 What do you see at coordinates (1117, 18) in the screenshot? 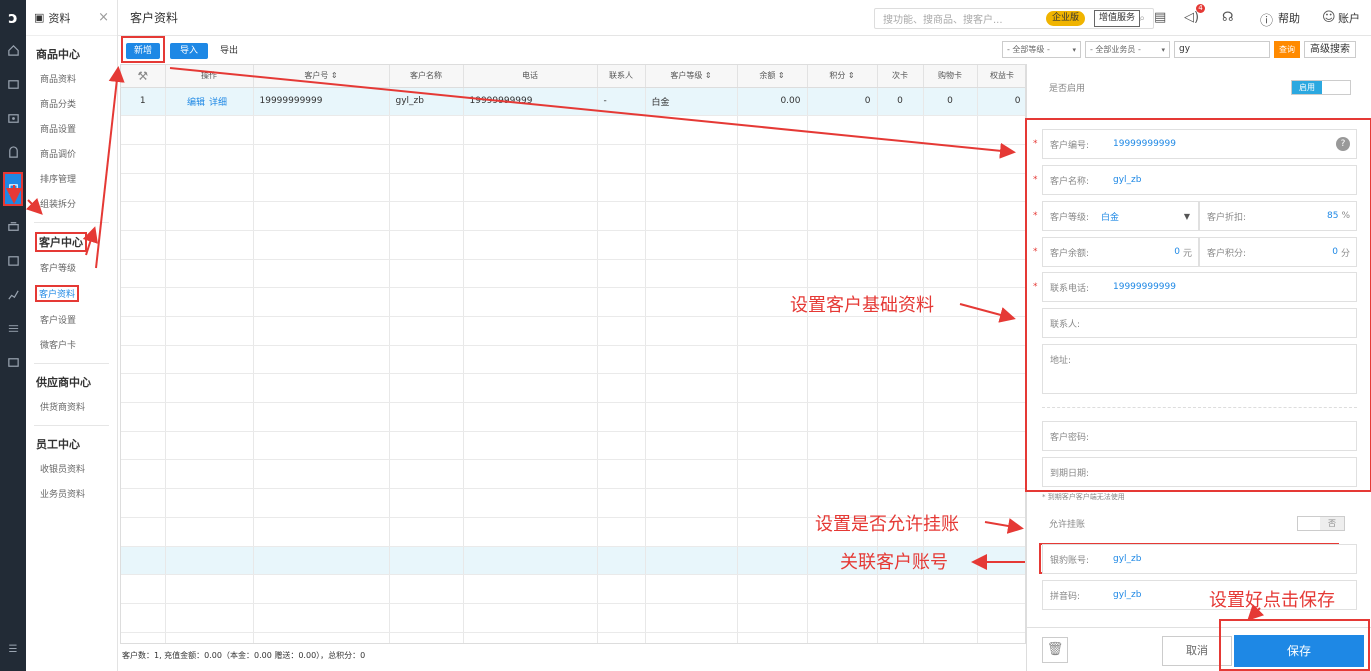
I see `value-added-button: 增值服务` at bounding box center [1117, 18].